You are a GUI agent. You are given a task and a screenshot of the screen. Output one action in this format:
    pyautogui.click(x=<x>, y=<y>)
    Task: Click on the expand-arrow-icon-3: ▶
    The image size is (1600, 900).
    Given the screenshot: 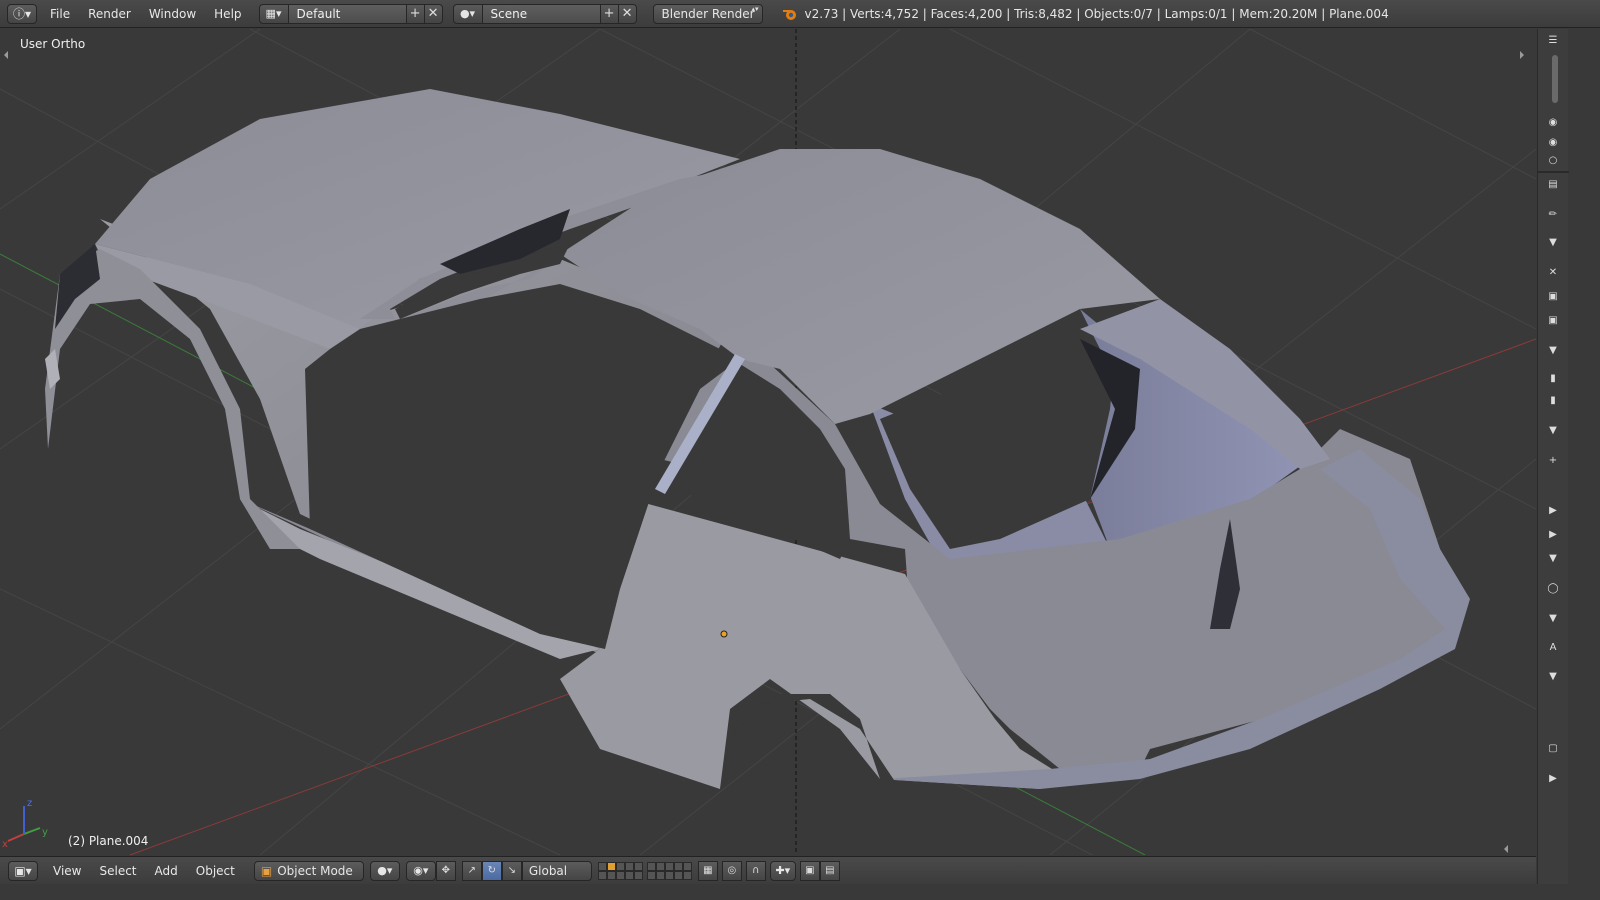 What is the action you would take?
    pyautogui.click(x=1553, y=510)
    